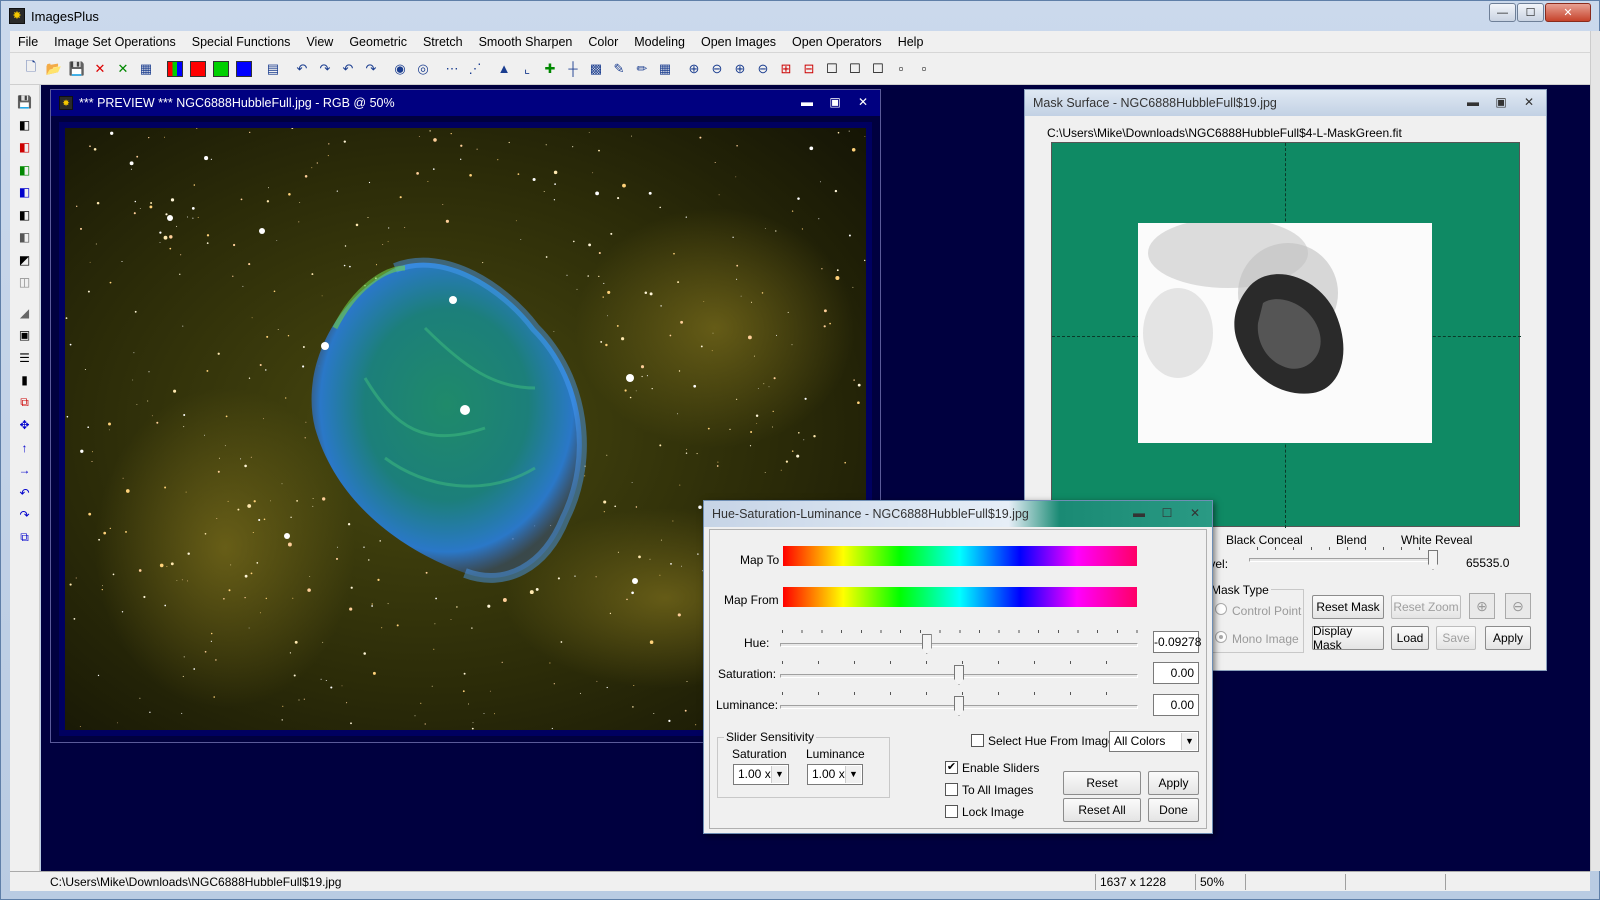  I want to click on mask-maximize-icon: ▣, so click(1501, 102).